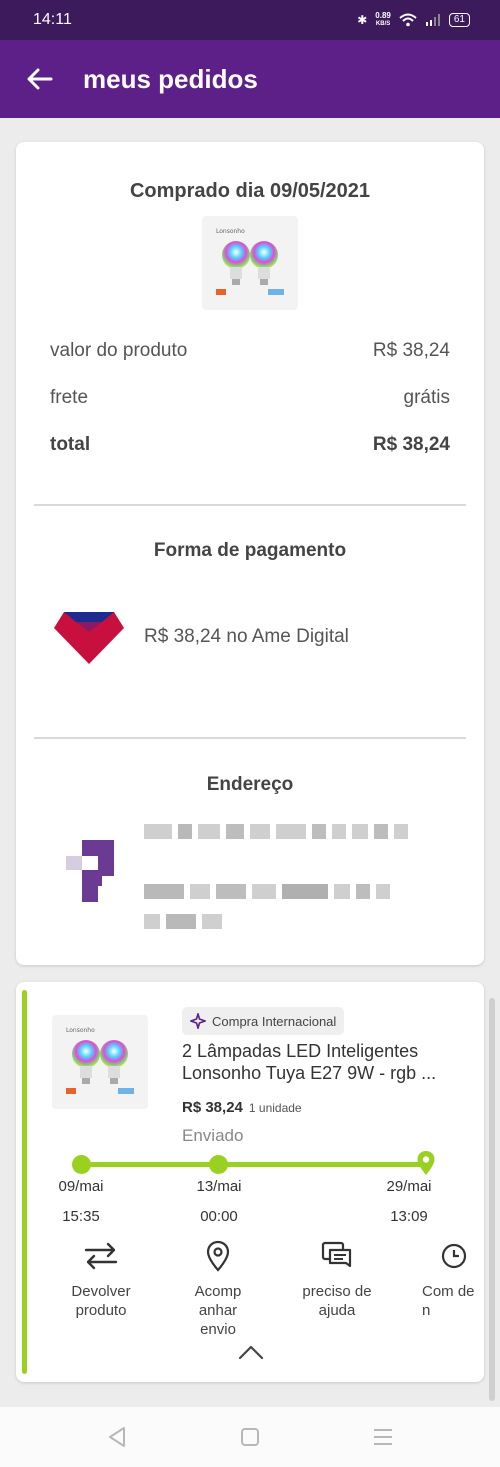 The width and height of the screenshot is (500, 1467). Describe the element at coordinates (336, 1254) in the screenshot. I see `chat-icon` at that location.